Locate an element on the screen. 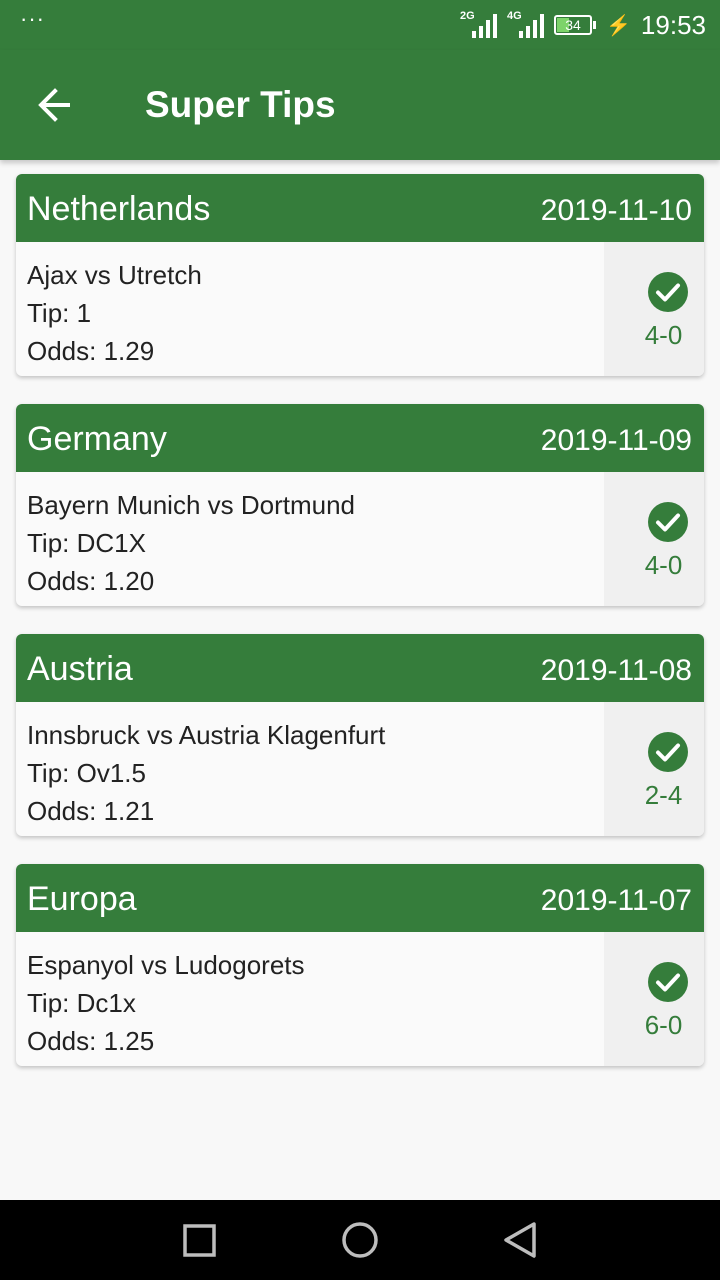  back-button is located at coordinates (56, 105).